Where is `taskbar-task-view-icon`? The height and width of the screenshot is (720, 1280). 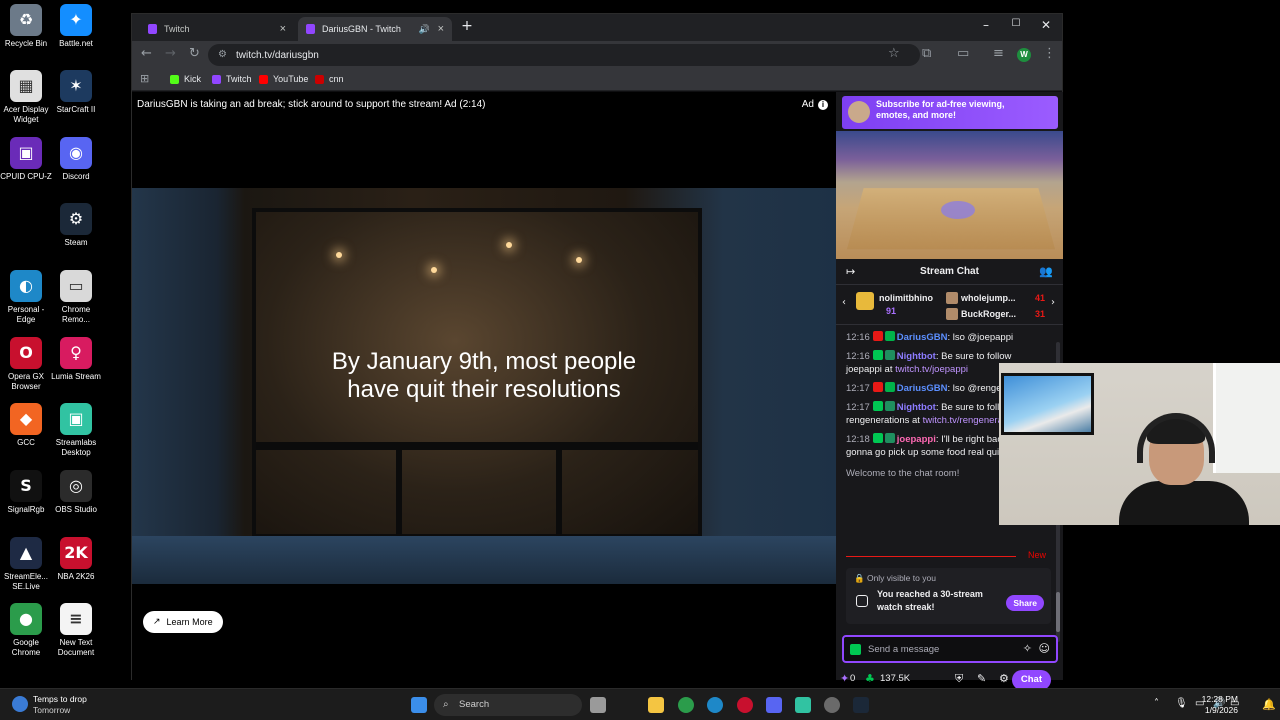
taskbar-task-view-icon is located at coordinates (598, 705).